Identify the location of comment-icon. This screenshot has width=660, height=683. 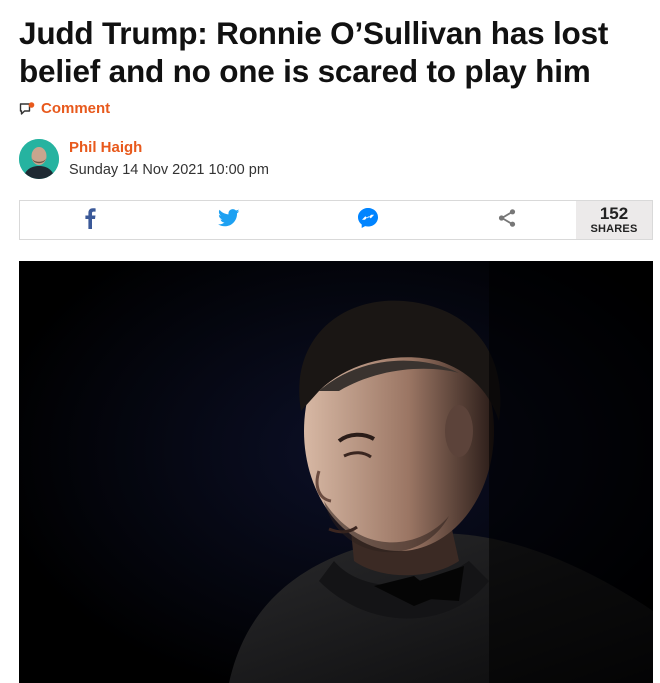
(27, 108).